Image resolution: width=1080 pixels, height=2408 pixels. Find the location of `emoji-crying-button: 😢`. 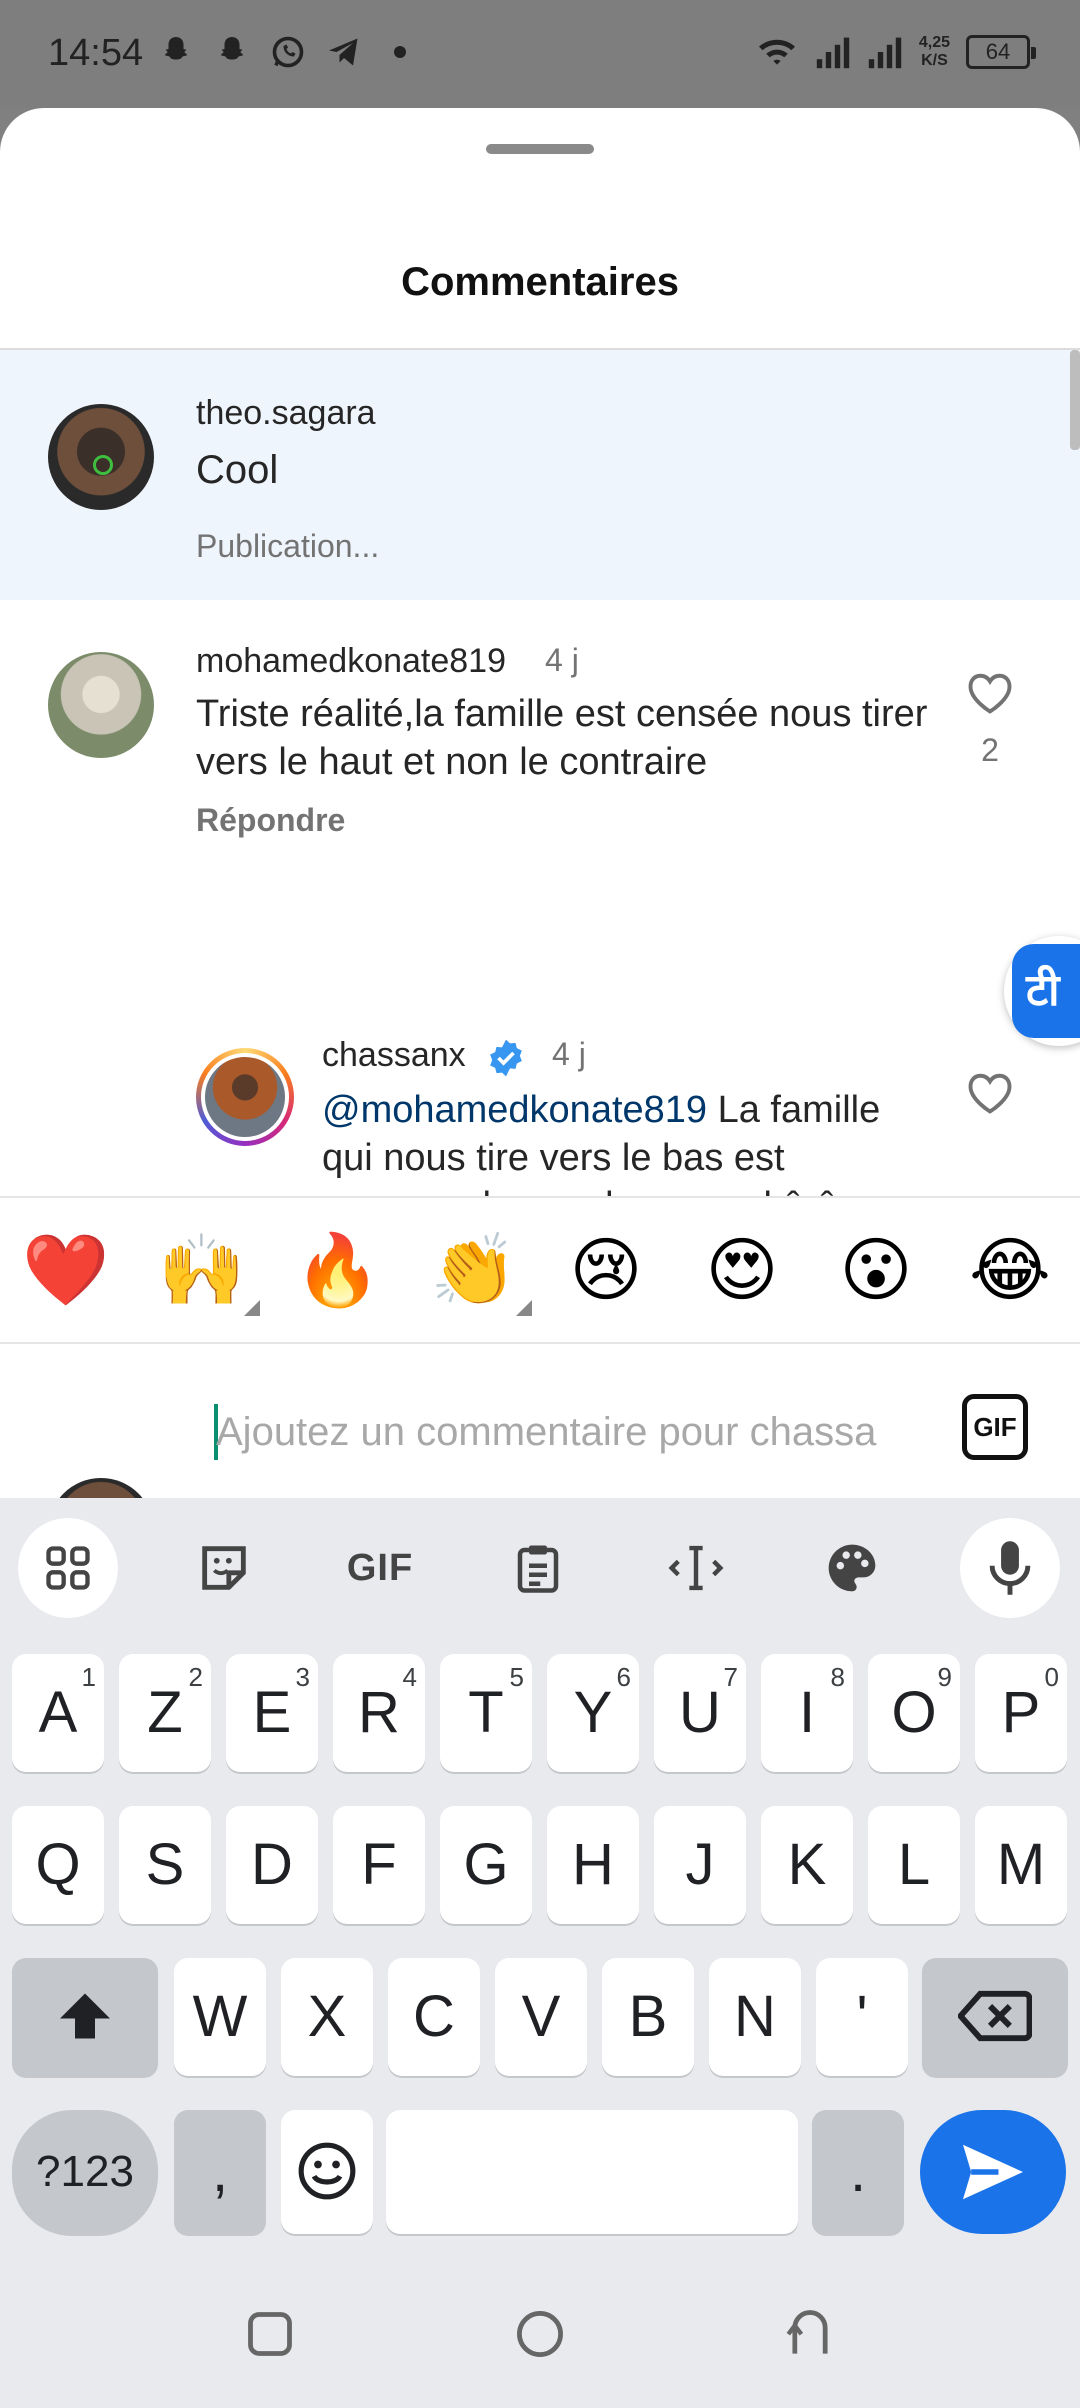

emoji-crying-button: 😢 is located at coordinates (606, 1270).